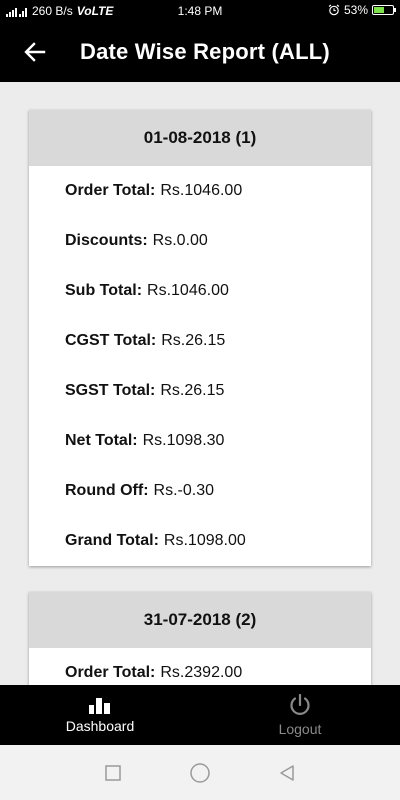 Image resolution: width=400 pixels, height=800 pixels. I want to click on round-off-row: Round Off: Rs.-0.30, so click(200, 491).